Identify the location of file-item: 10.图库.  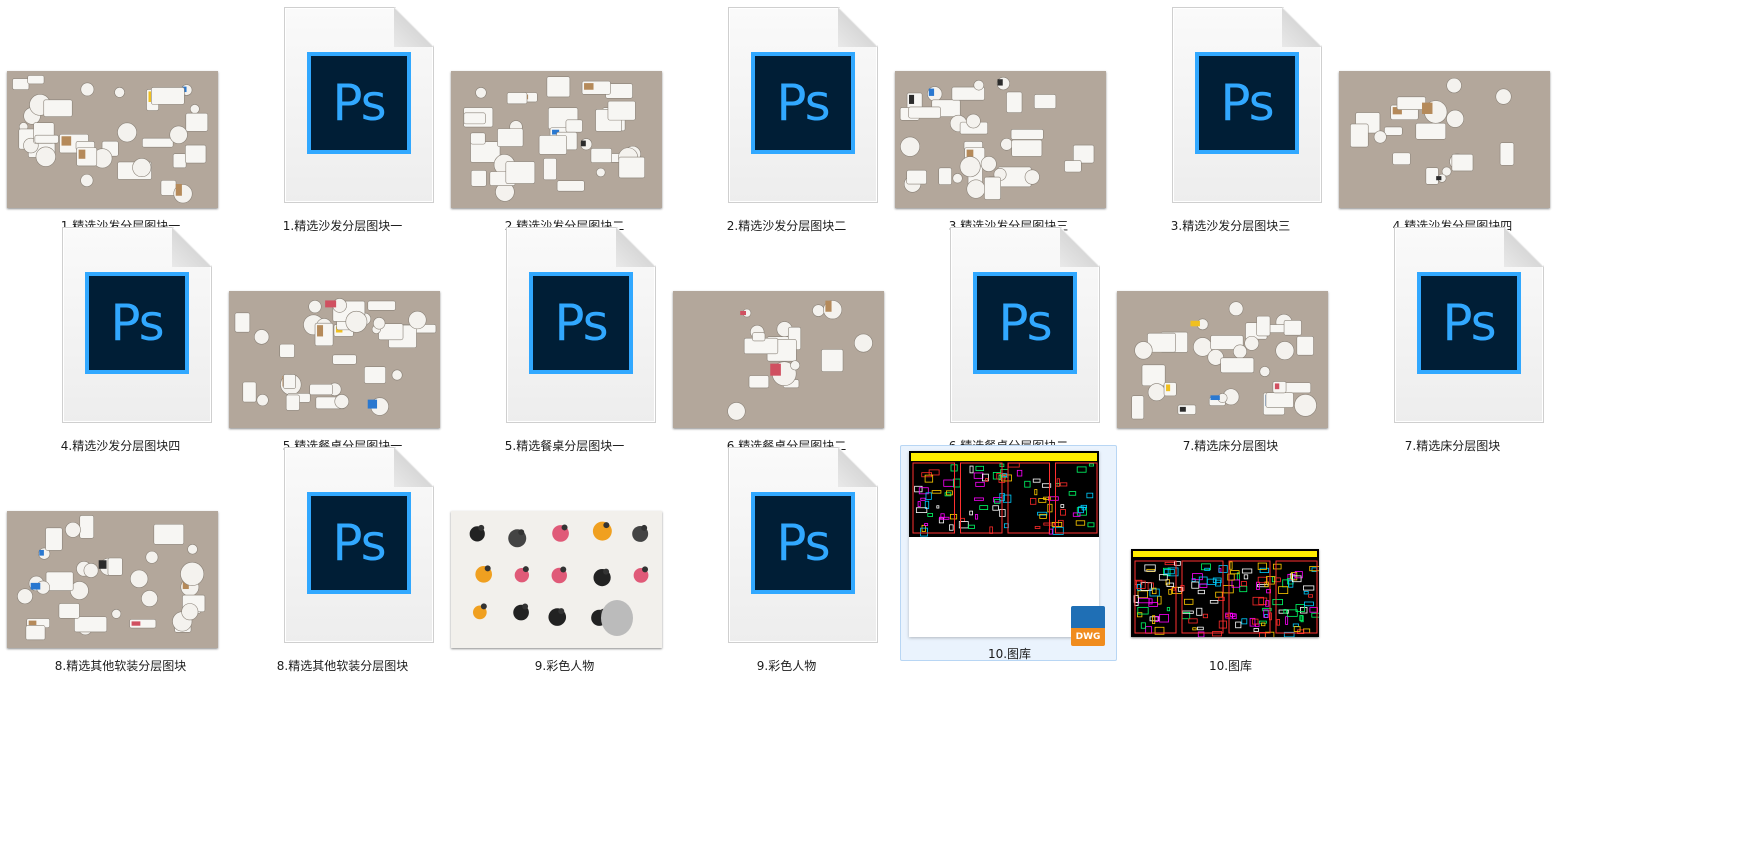
(1230, 565).